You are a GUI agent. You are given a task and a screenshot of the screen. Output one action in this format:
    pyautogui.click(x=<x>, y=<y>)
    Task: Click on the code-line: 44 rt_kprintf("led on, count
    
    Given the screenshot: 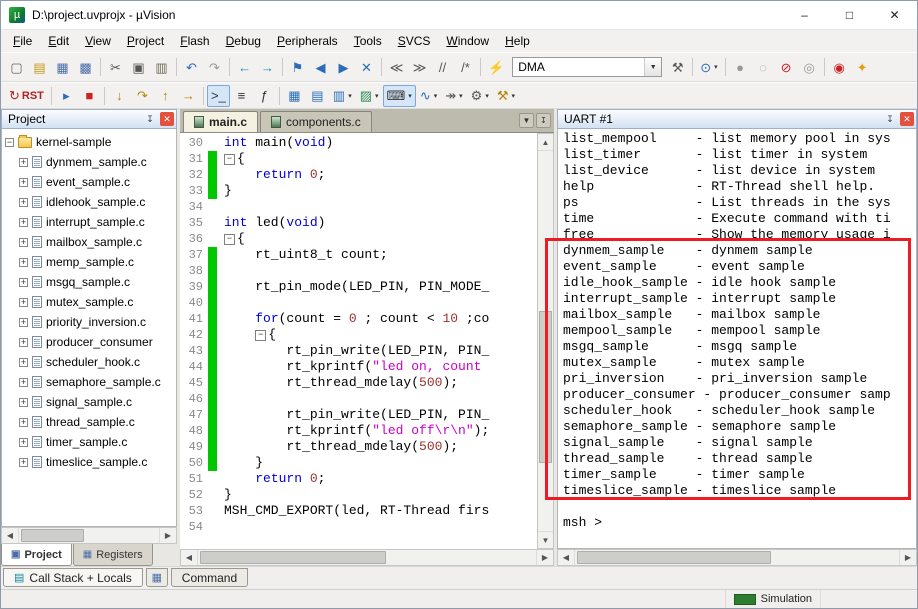 What is the action you would take?
    pyautogui.click(x=358, y=367)
    